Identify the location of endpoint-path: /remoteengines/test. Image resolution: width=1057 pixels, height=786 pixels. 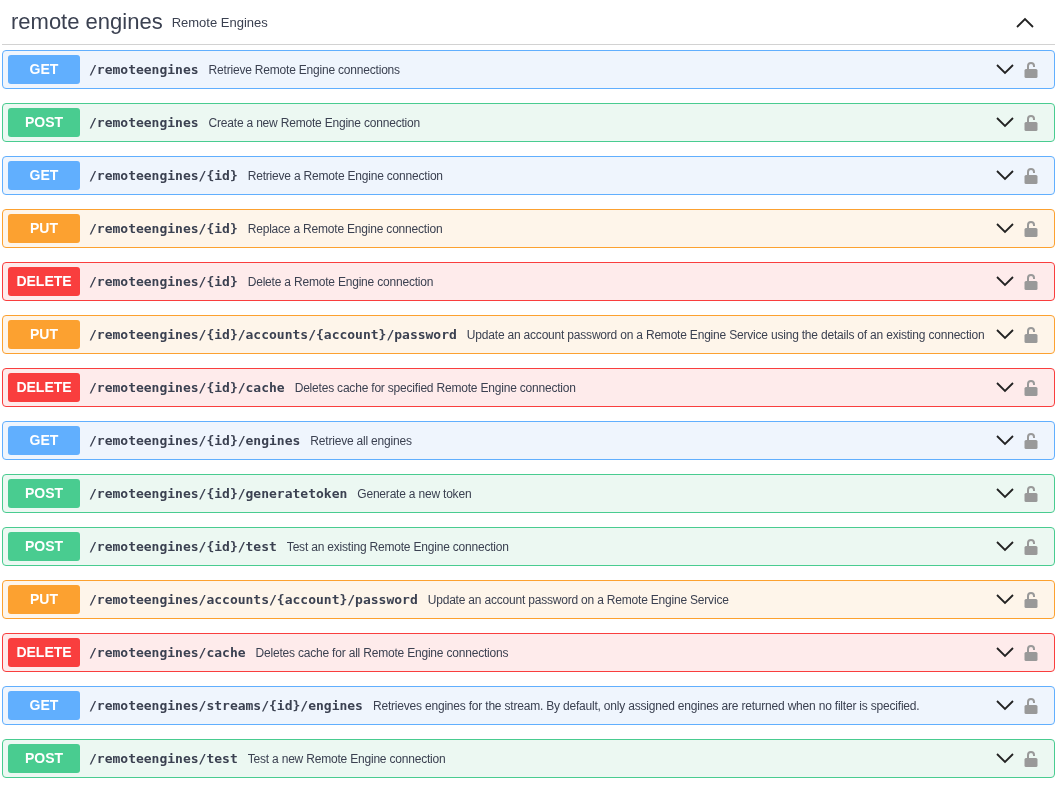
(163, 758).